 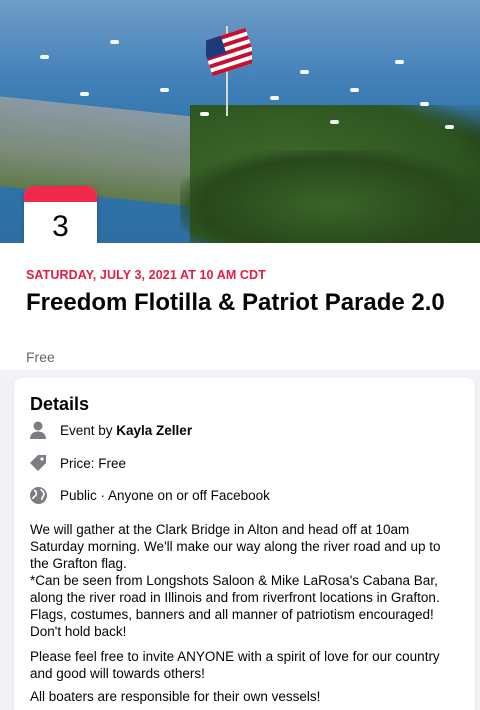 What do you see at coordinates (38, 495) in the screenshot?
I see `globe-icon` at bounding box center [38, 495].